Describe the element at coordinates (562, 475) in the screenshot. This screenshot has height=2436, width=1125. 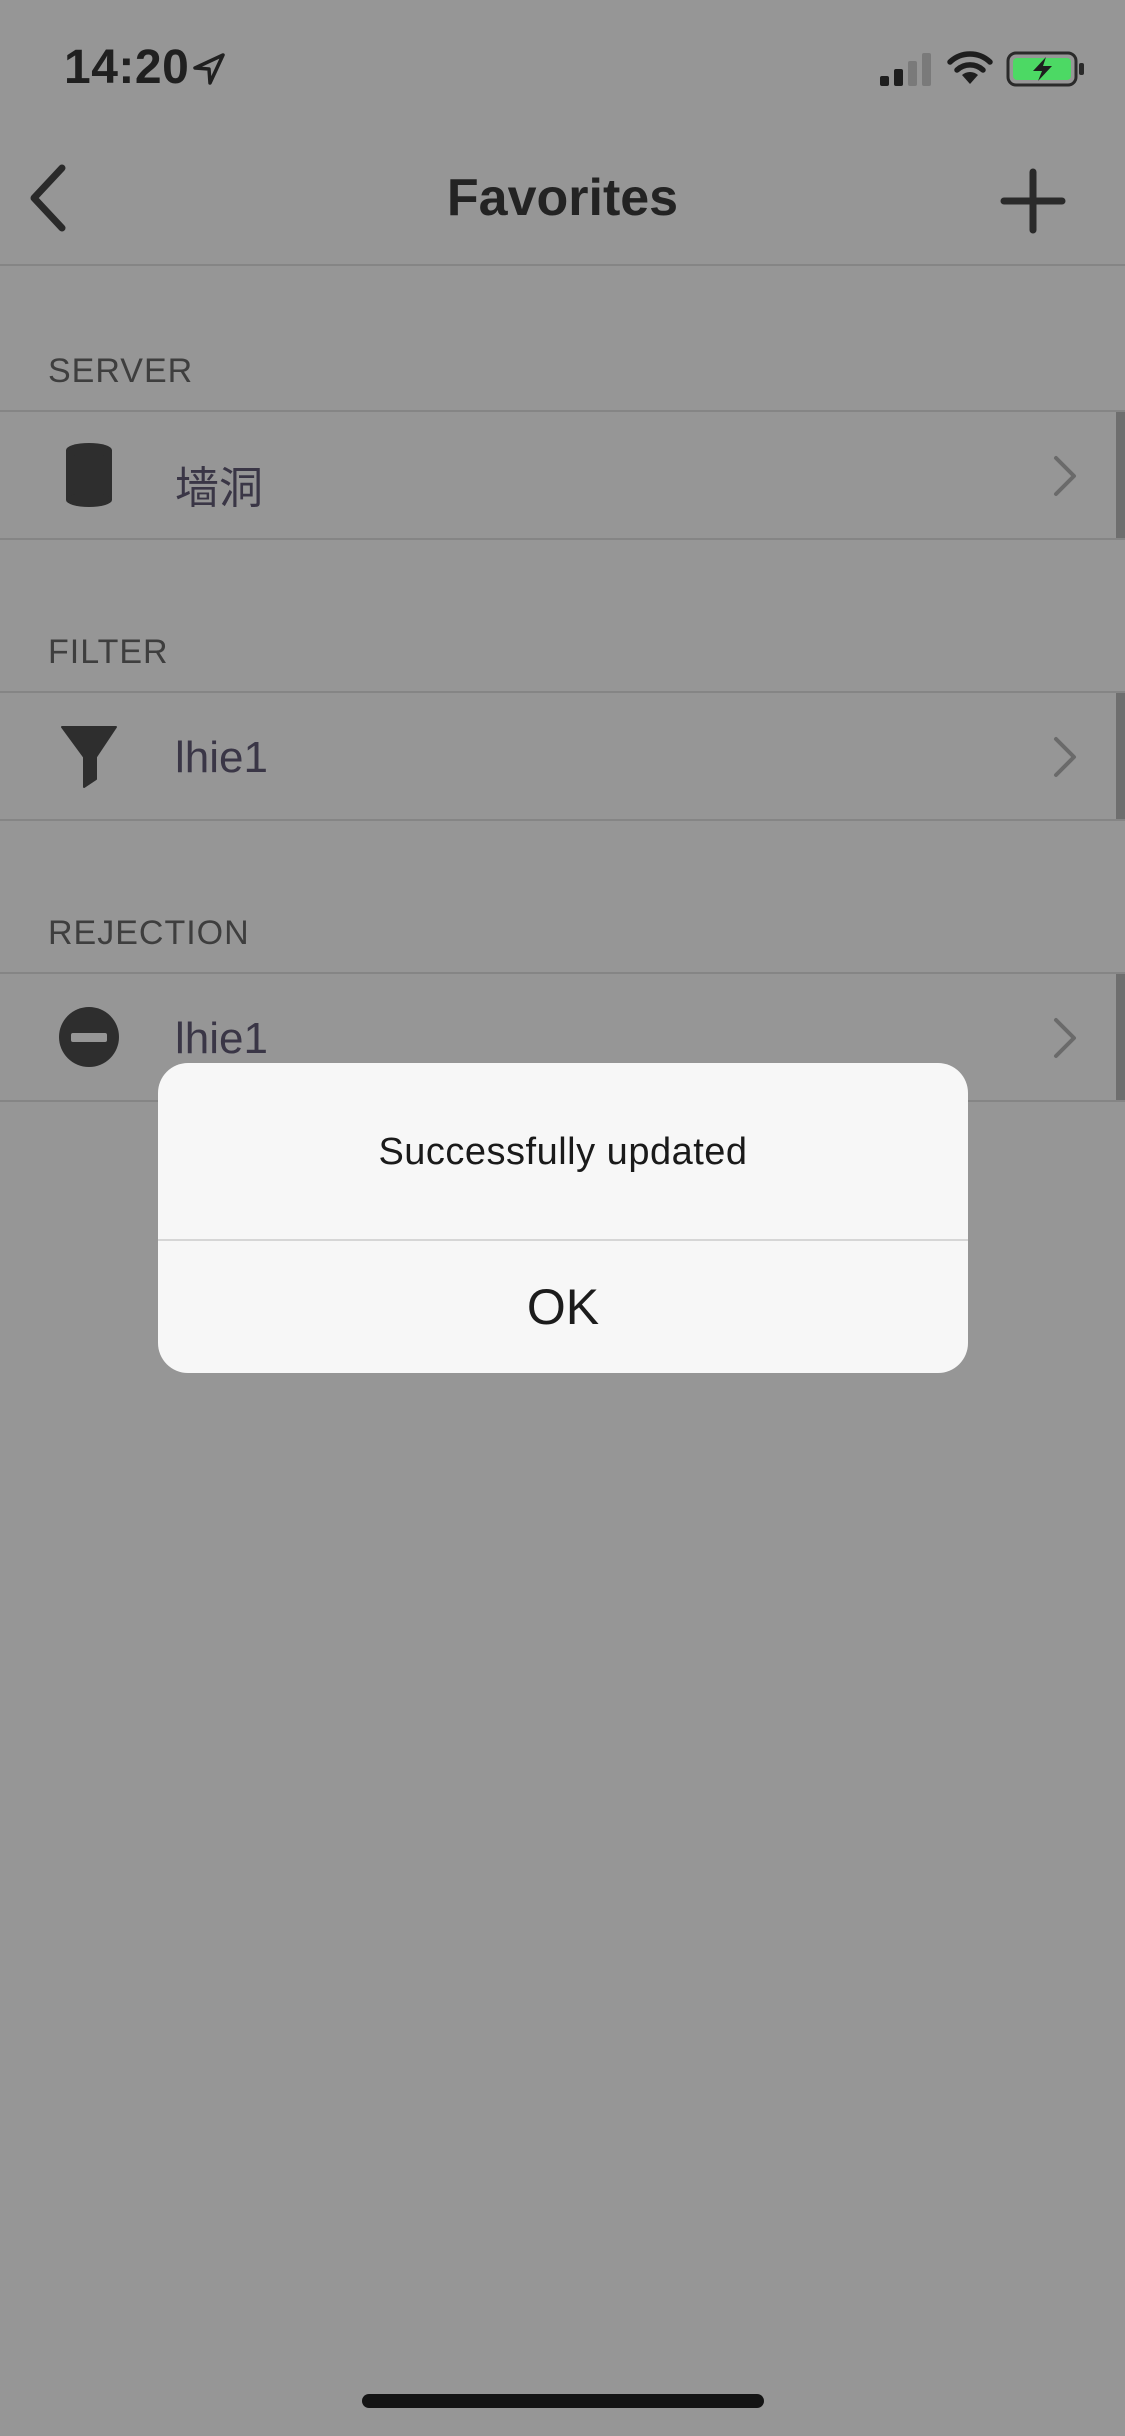
I see `list-item-server: 墙洞` at that location.